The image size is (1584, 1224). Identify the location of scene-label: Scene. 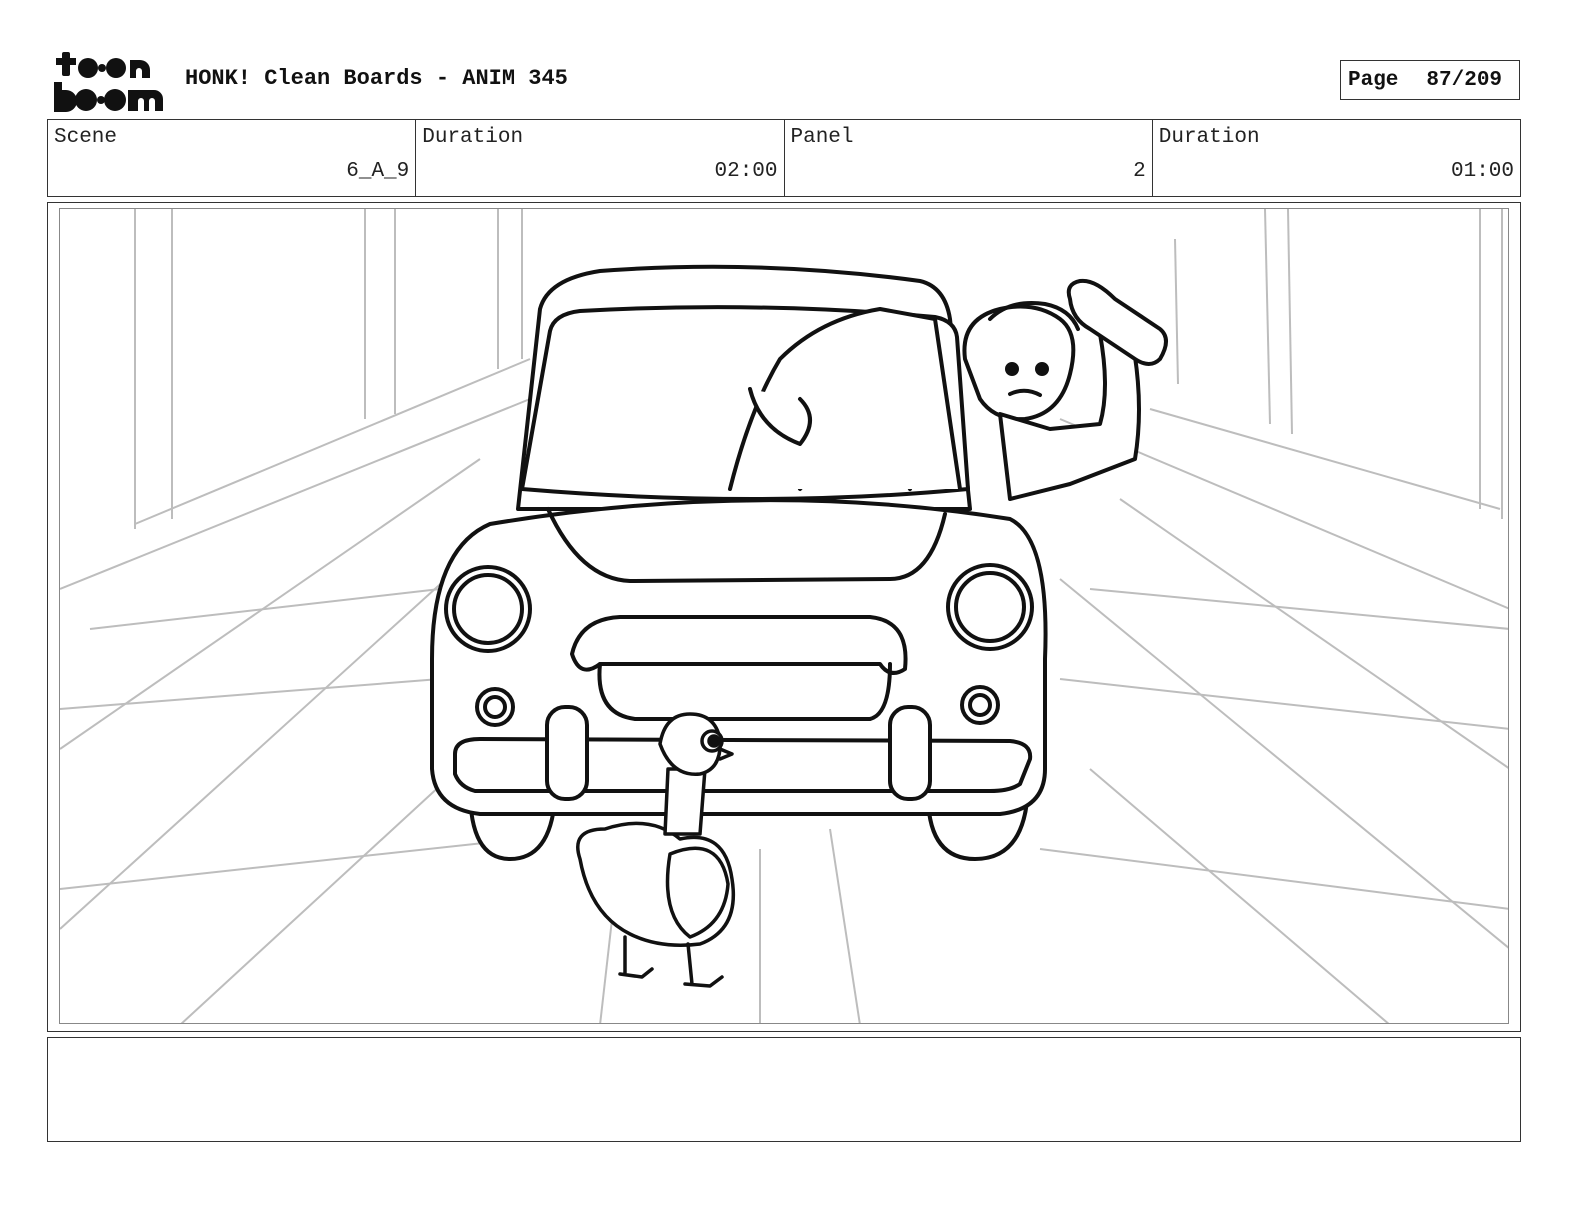
(86, 137).